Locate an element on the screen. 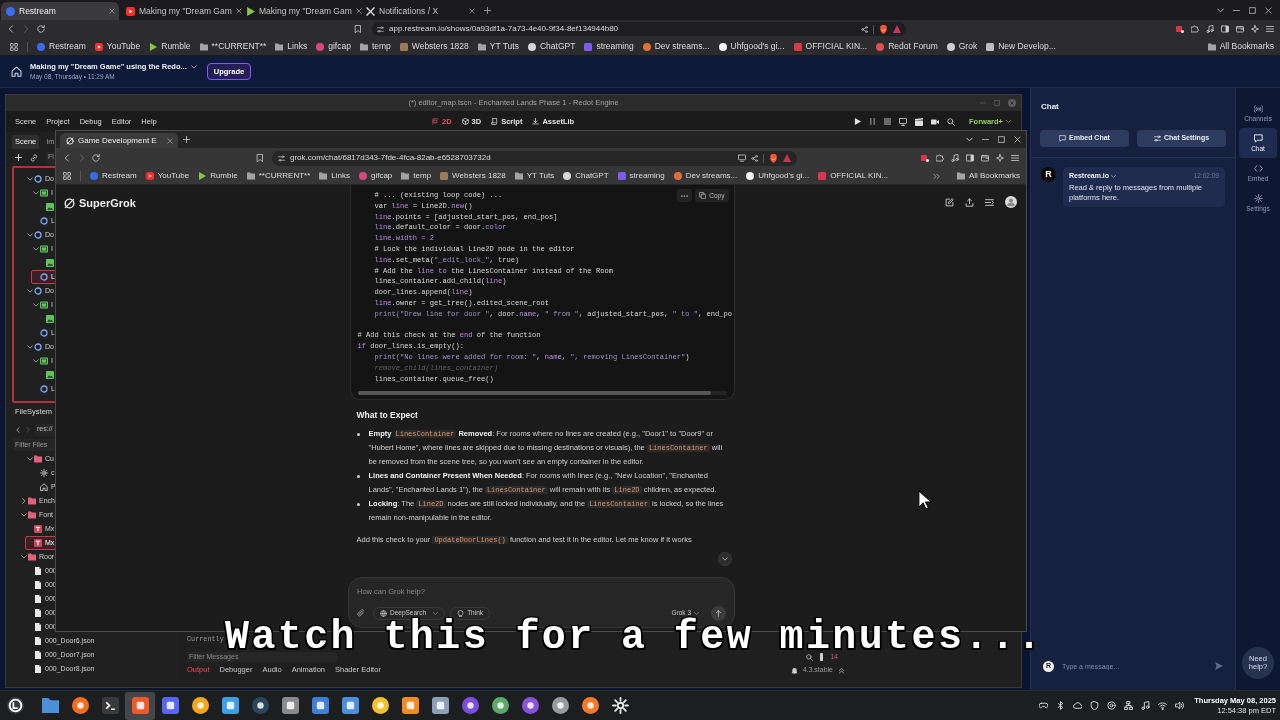 Image resolution: width=1280 pixels, height=720 pixels. triangle-icon is located at coordinates (897, 29).